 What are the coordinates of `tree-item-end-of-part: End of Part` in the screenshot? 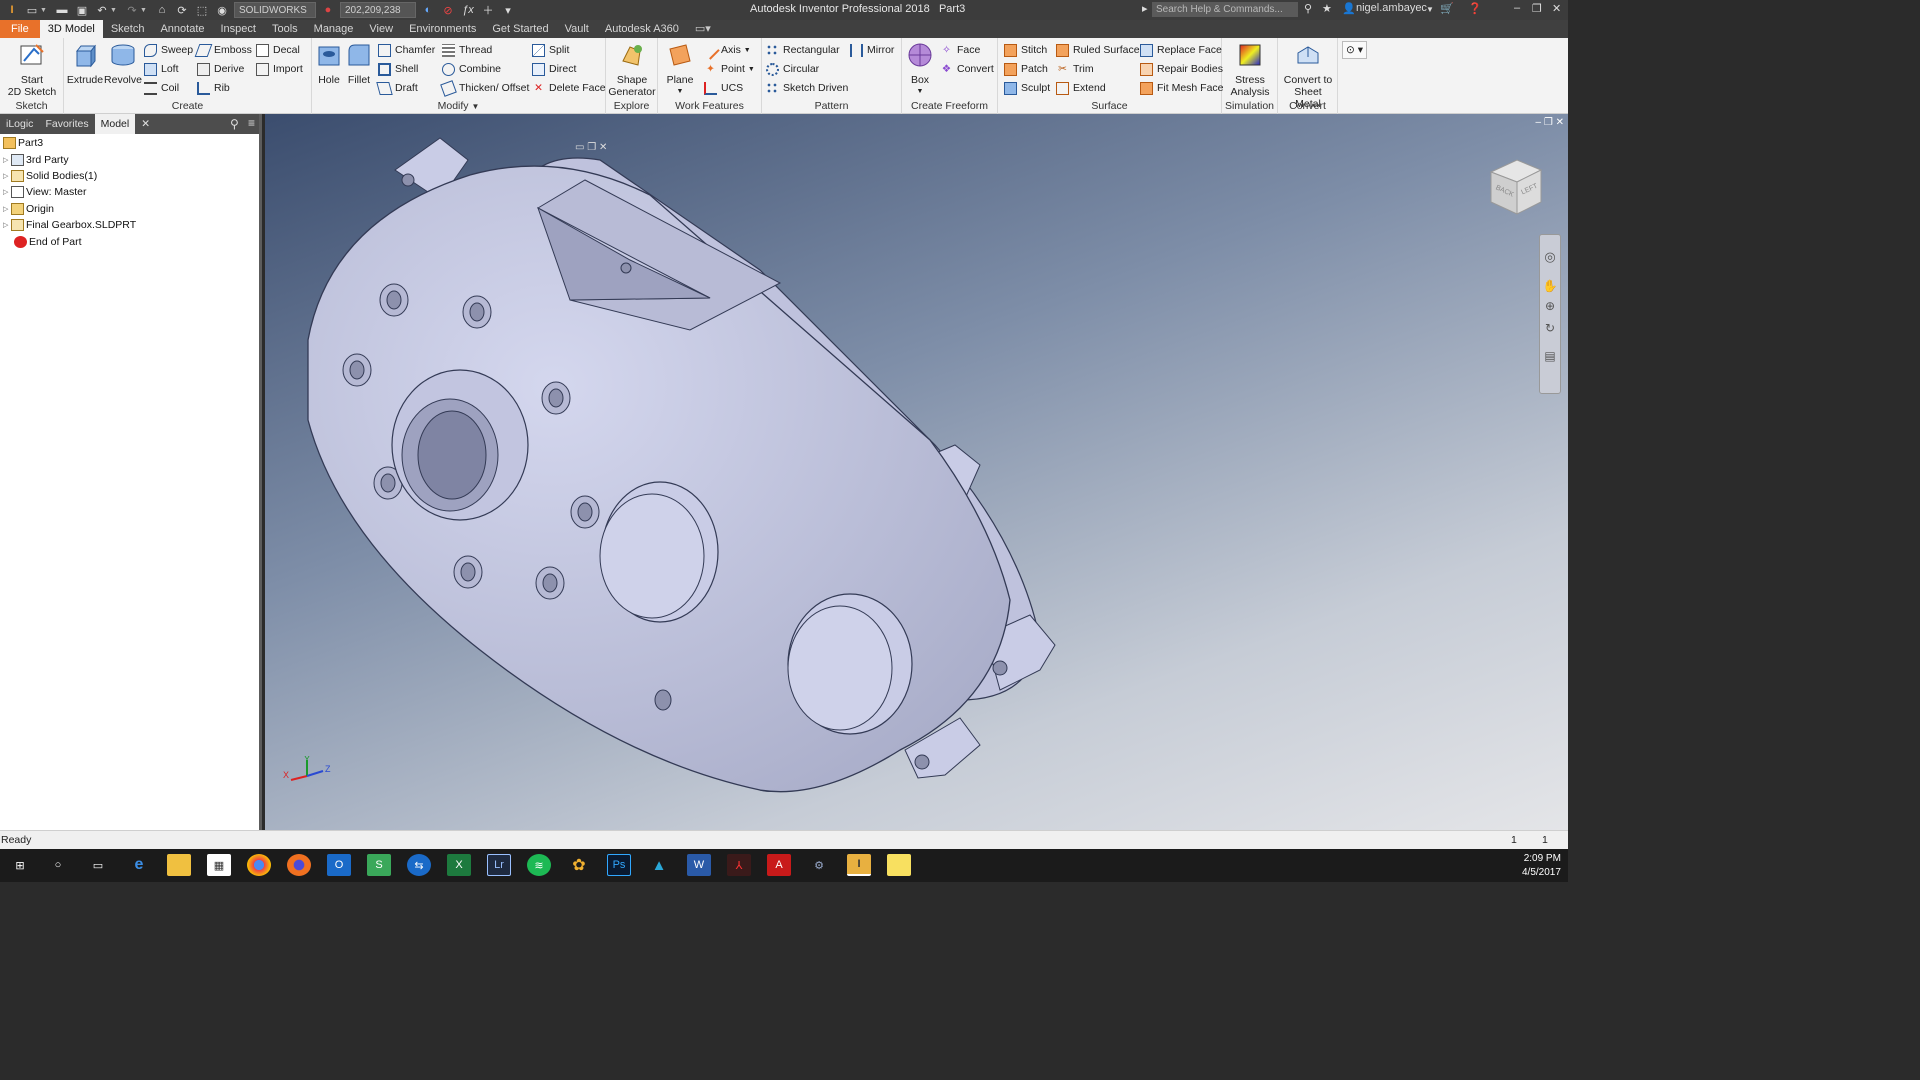 It's located at (129, 241).